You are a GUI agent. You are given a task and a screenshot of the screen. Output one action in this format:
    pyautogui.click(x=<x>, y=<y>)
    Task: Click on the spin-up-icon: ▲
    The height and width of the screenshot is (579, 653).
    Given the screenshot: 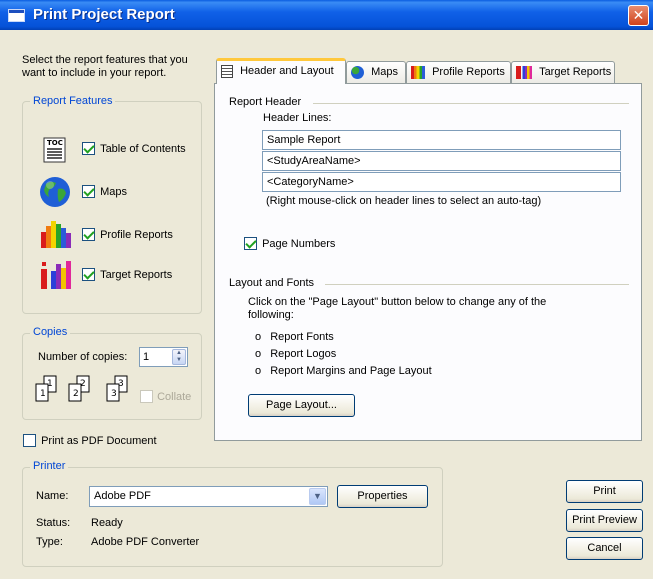 What is the action you would take?
    pyautogui.click(x=179, y=353)
    